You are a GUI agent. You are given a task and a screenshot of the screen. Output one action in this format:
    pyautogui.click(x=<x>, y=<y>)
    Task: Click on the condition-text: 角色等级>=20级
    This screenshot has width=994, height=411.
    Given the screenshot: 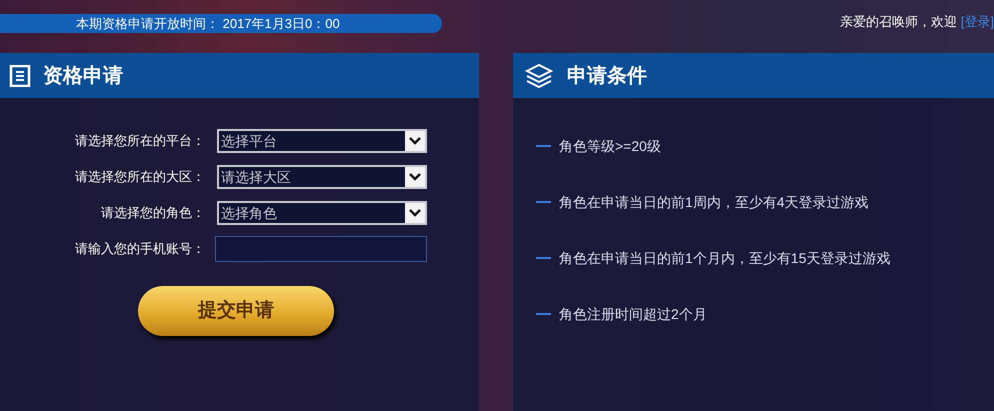 What is the action you would take?
    pyautogui.click(x=610, y=146)
    